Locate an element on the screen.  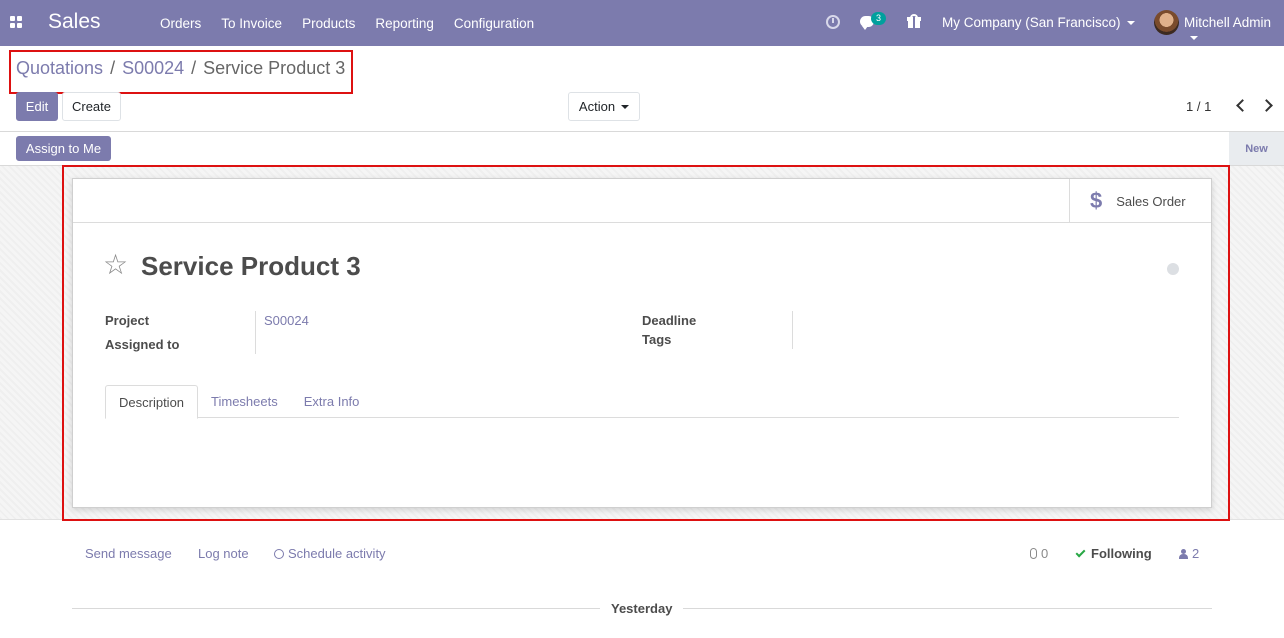
attachments-button: 0 is located at coordinates (1039, 553).